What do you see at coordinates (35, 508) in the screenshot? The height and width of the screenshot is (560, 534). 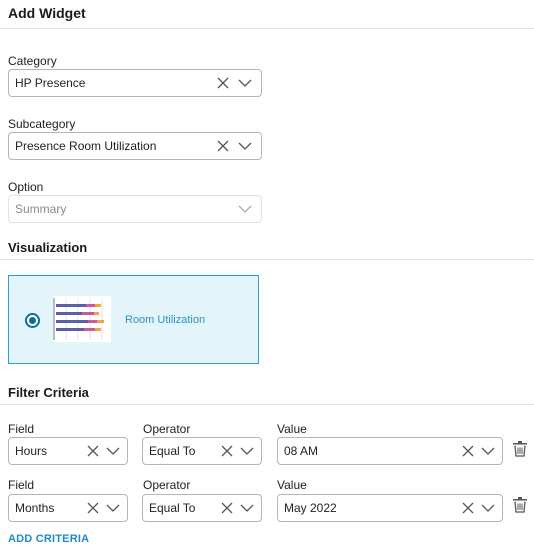 I see `filter-field-value: Months` at bounding box center [35, 508].